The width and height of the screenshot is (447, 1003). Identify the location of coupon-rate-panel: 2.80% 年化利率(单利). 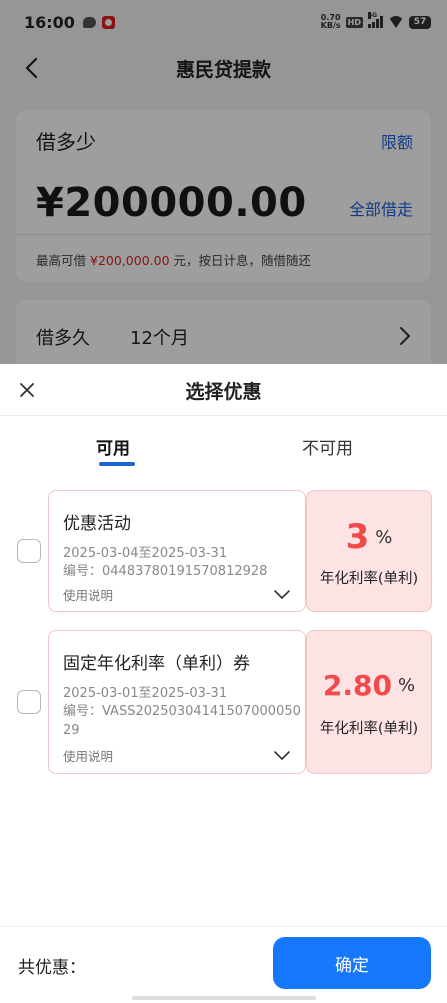
(369, 702).